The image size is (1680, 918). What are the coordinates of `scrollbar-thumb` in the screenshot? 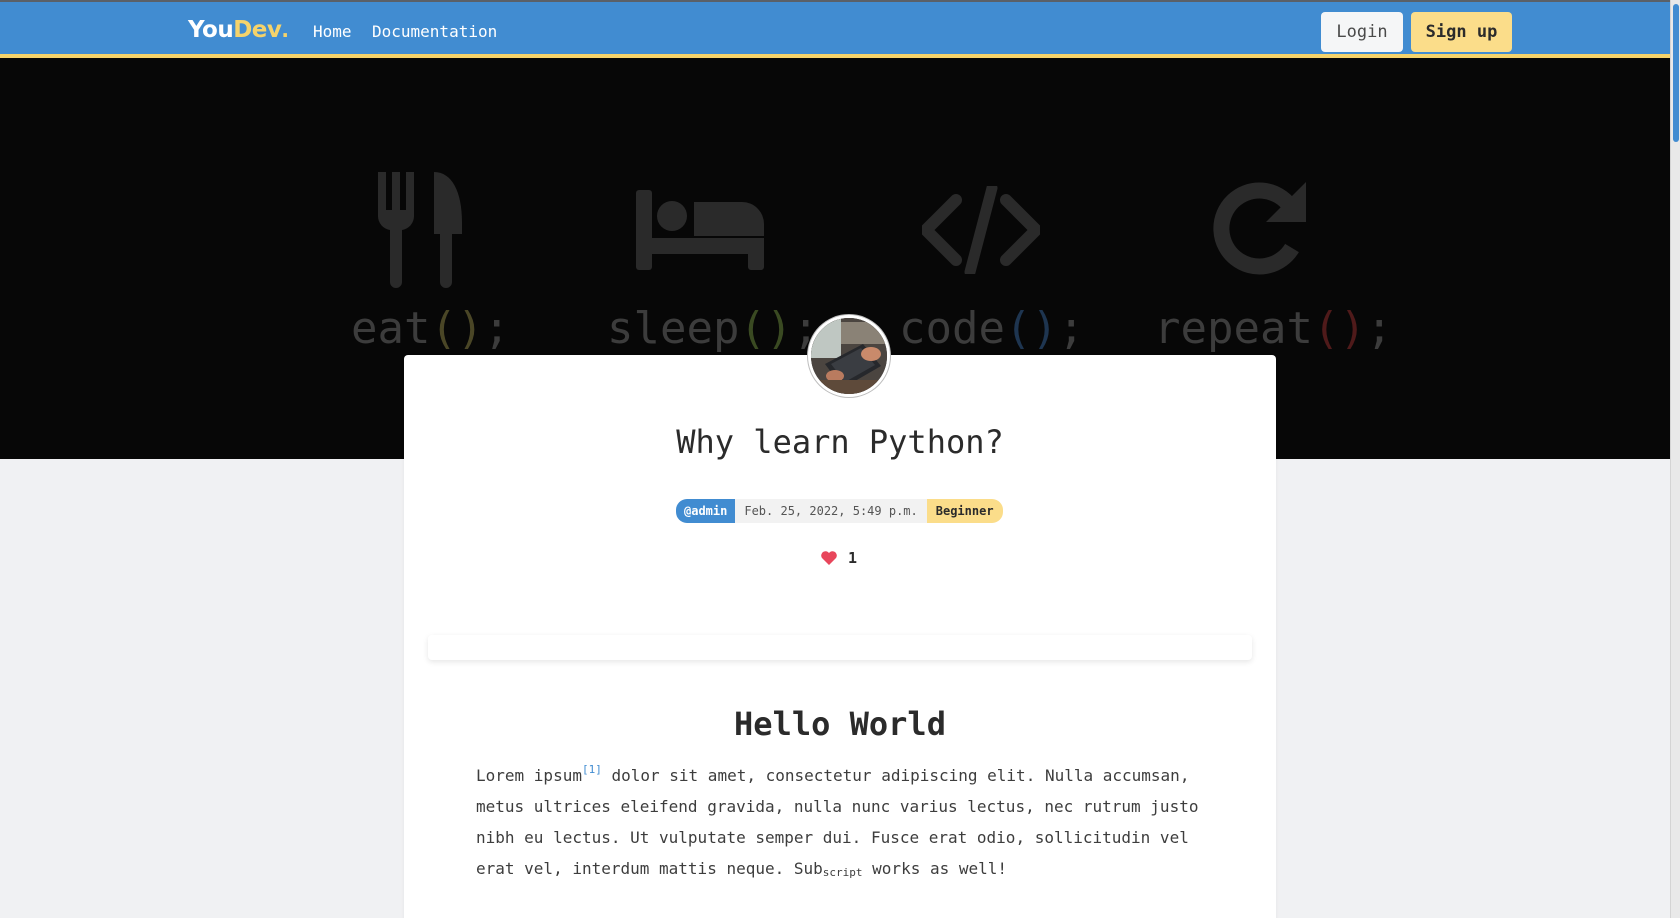 It's located at (1676, 73).